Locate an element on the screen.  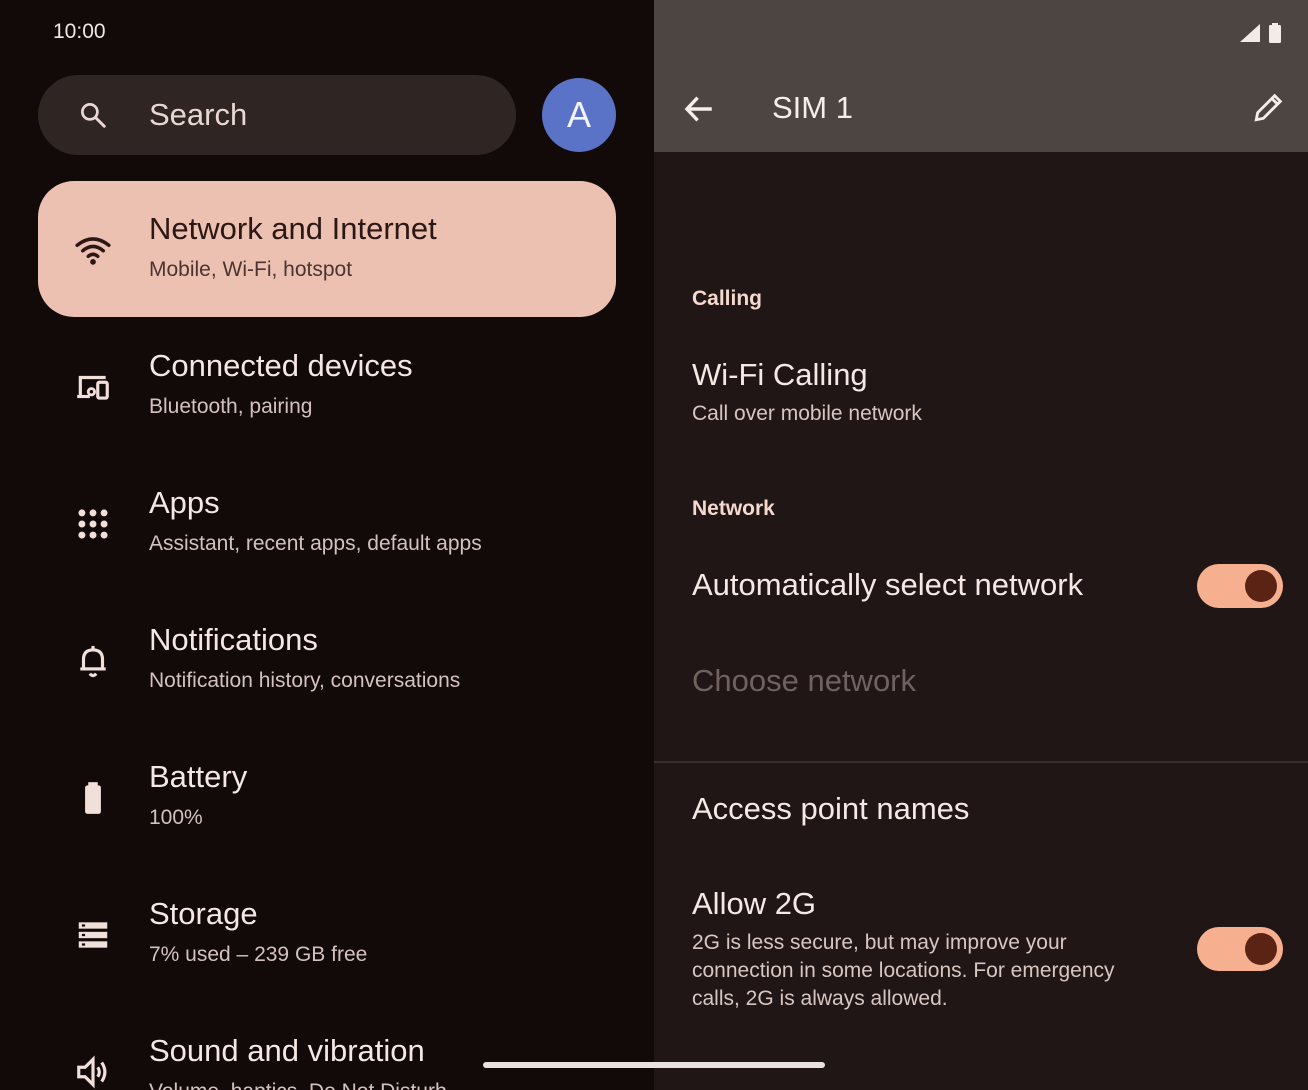
wifi-icon is located at coordinates (93, 251).